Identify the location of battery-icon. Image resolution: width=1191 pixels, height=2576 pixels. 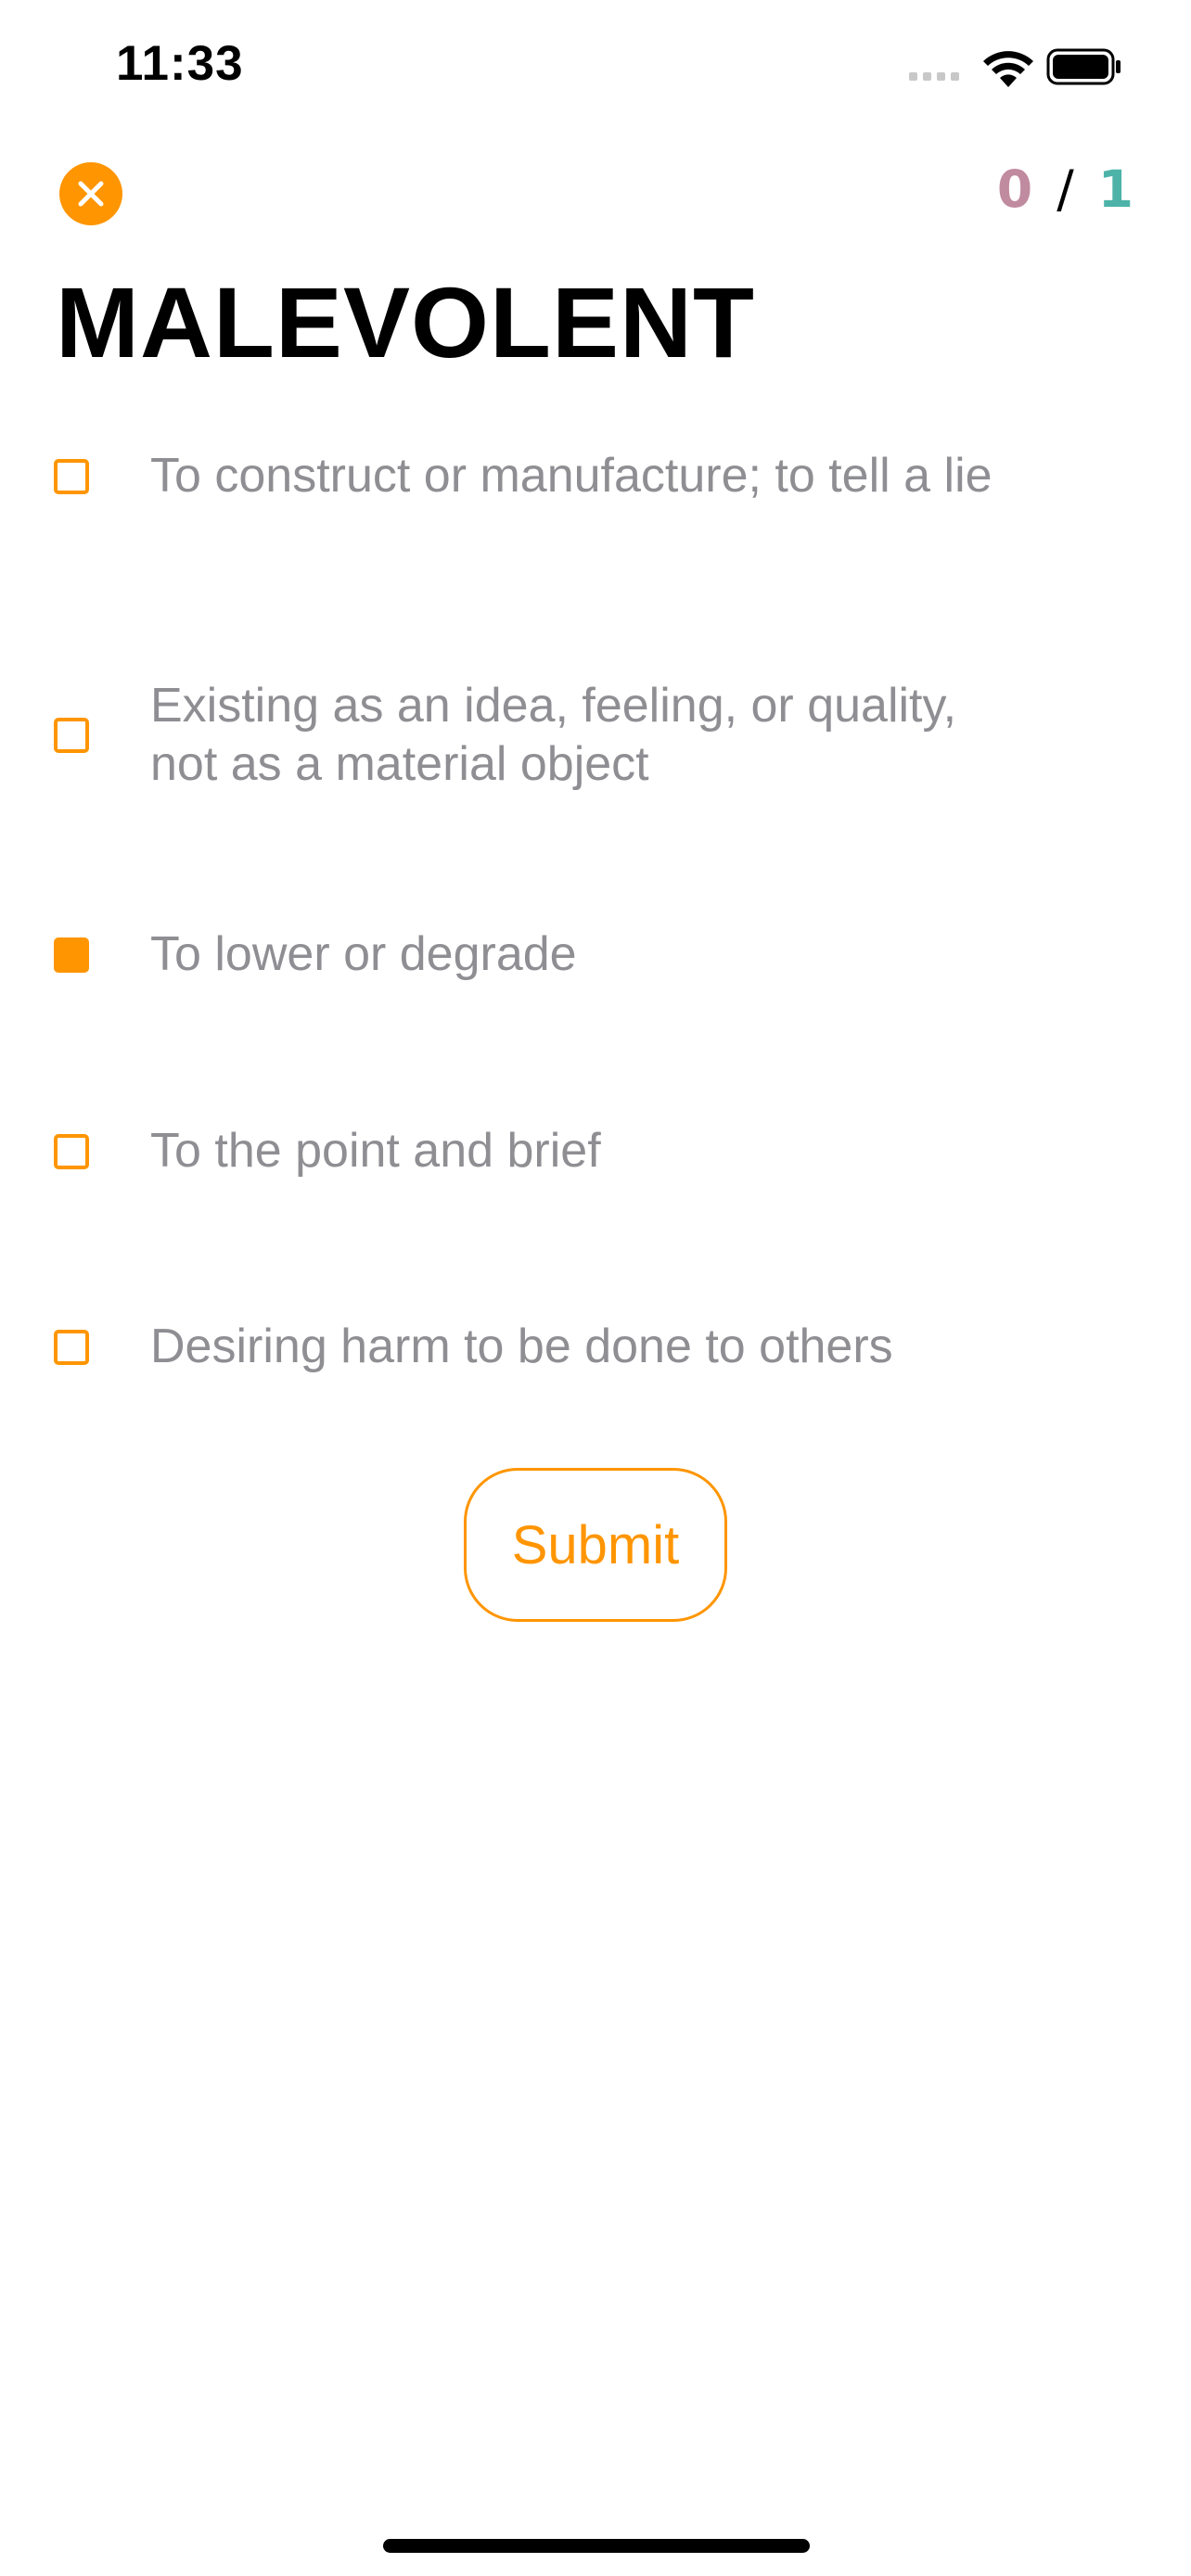
(1084, 66).